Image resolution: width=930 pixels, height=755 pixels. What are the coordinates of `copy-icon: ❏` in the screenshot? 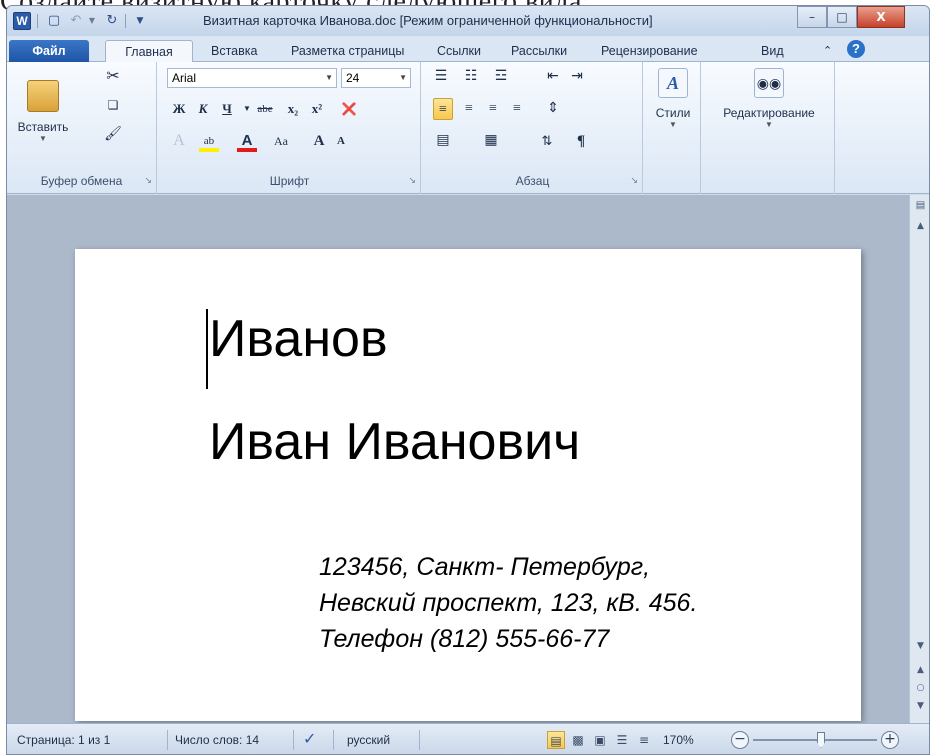 It's located at (113, 105).